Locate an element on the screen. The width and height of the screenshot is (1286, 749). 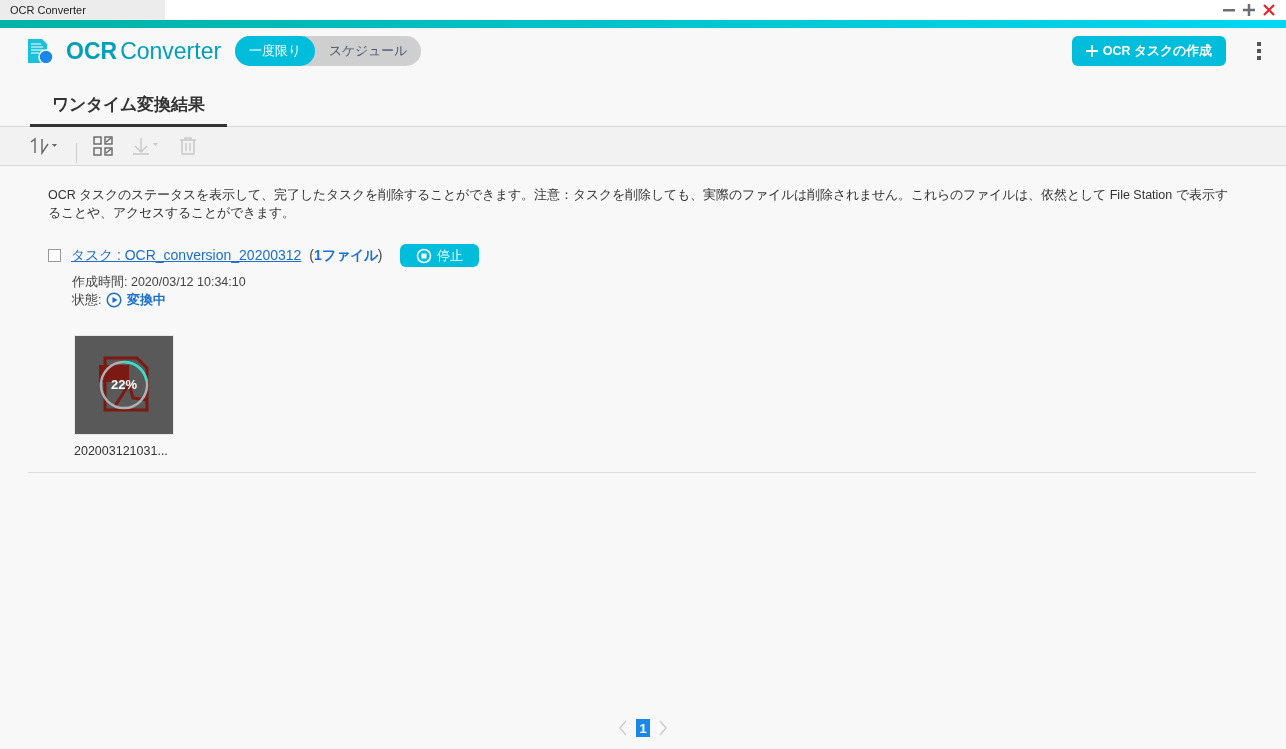
plus-icon is located at coordinates (1091, 51).